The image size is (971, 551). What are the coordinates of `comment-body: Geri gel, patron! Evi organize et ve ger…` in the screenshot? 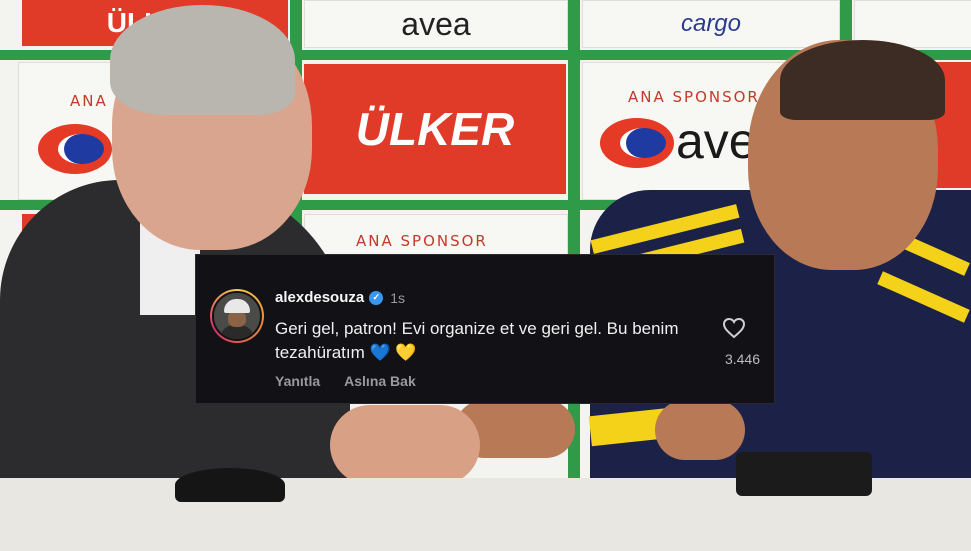 It's located at (477, 340).